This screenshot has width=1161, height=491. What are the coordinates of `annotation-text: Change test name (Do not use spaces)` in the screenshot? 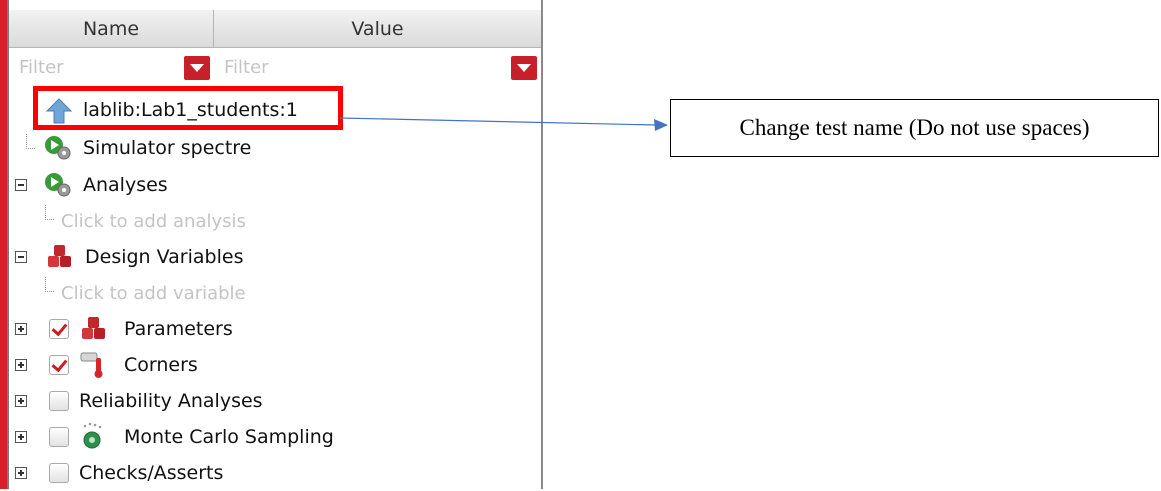 It's located at (914, 127).